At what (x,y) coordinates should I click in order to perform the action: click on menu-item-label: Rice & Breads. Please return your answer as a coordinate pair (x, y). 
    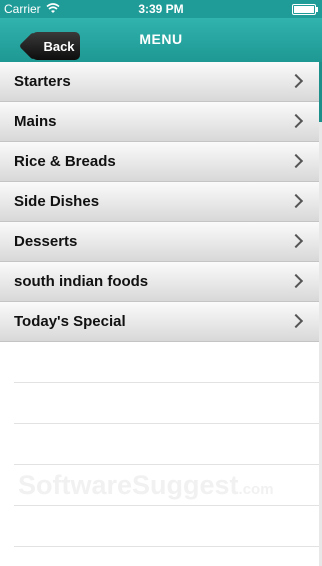
    Looking at the image, I should click on (65, 161).